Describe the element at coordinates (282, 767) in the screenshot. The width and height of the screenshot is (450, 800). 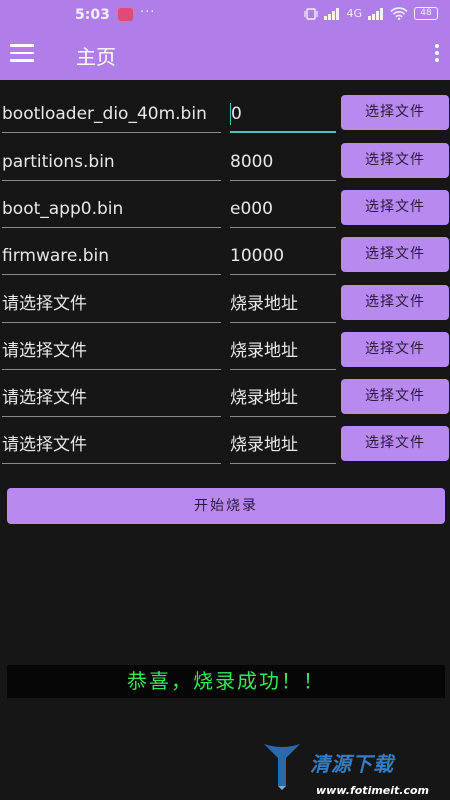
I see `watermark-logo-icon` at that location.